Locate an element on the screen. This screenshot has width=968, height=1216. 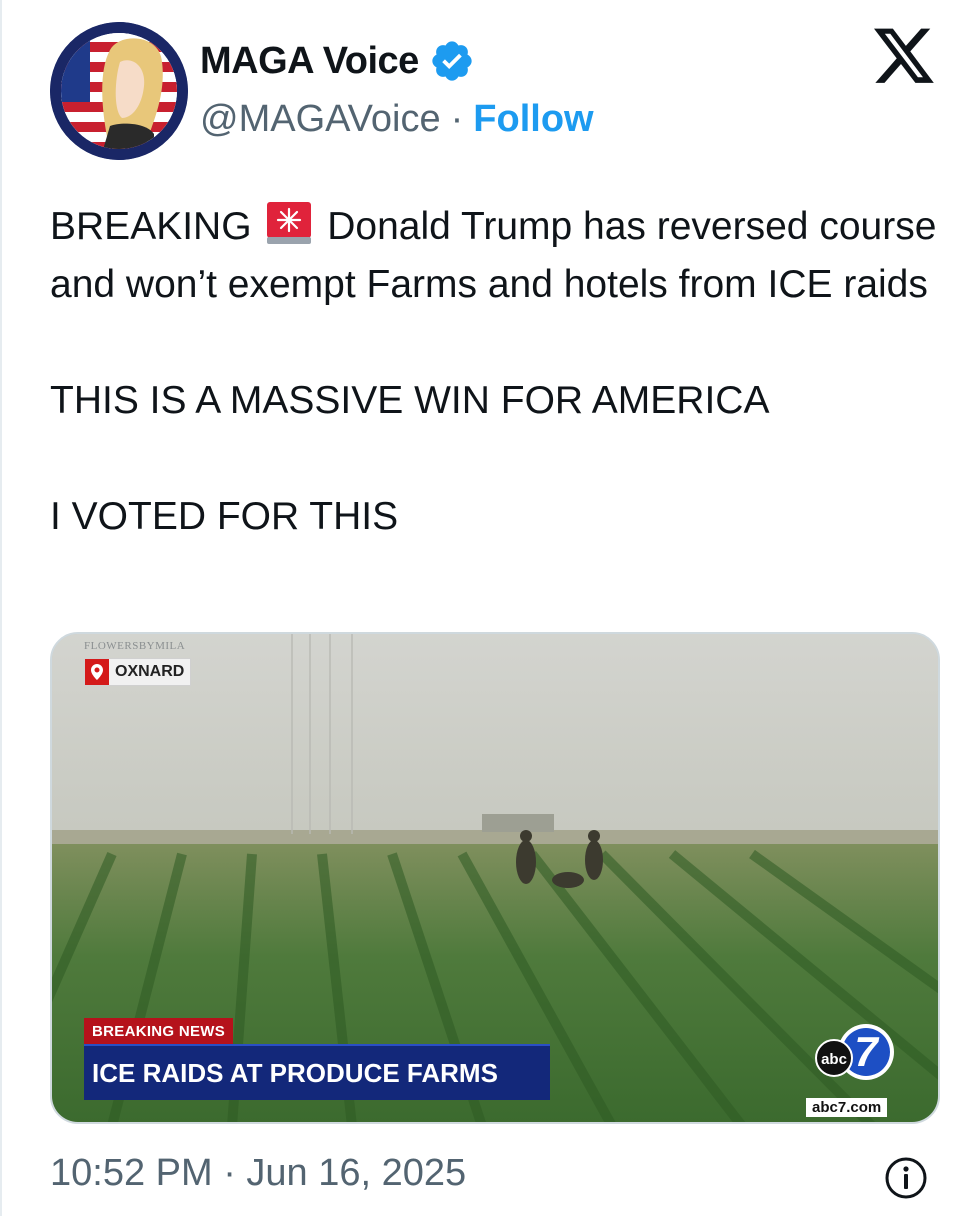
breaking-news-label: BREAKING NEWS is located at coordinates (159, 1031).